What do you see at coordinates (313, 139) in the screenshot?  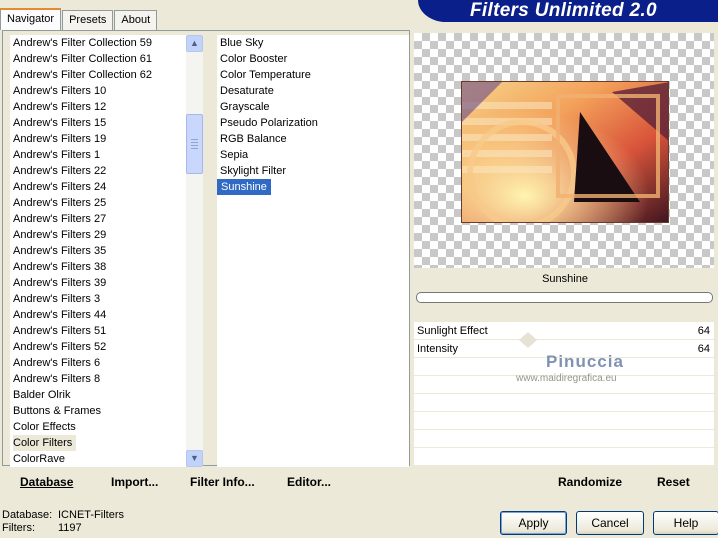 I see `filter-item: RGB Balance` at bounding box center [313, 139].